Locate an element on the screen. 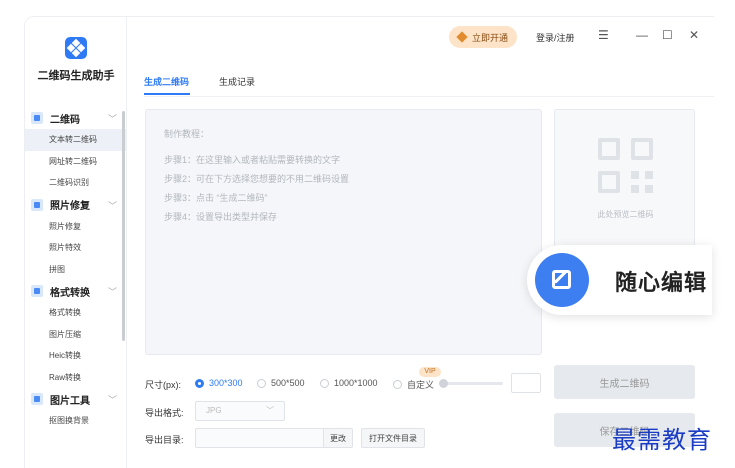 The height and width of the screenshot is (468, 735). watermark-text: 最需教育 is located at coordinates (662, 440).